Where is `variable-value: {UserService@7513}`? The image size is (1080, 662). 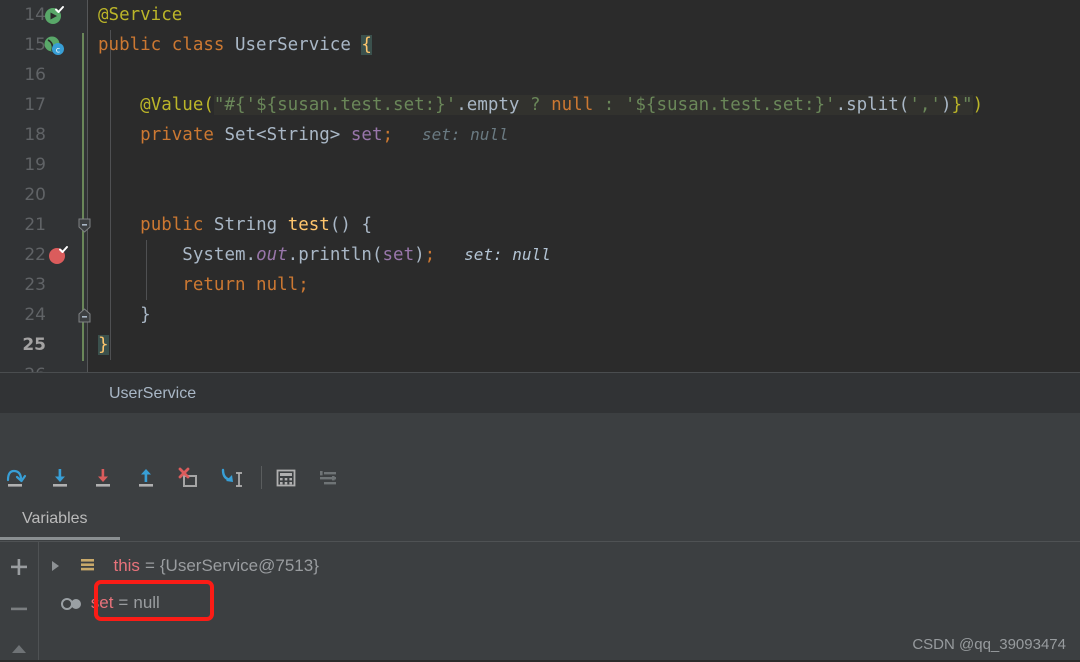
variable-value: {UserService@7513} is located at coordinates (239, 565).